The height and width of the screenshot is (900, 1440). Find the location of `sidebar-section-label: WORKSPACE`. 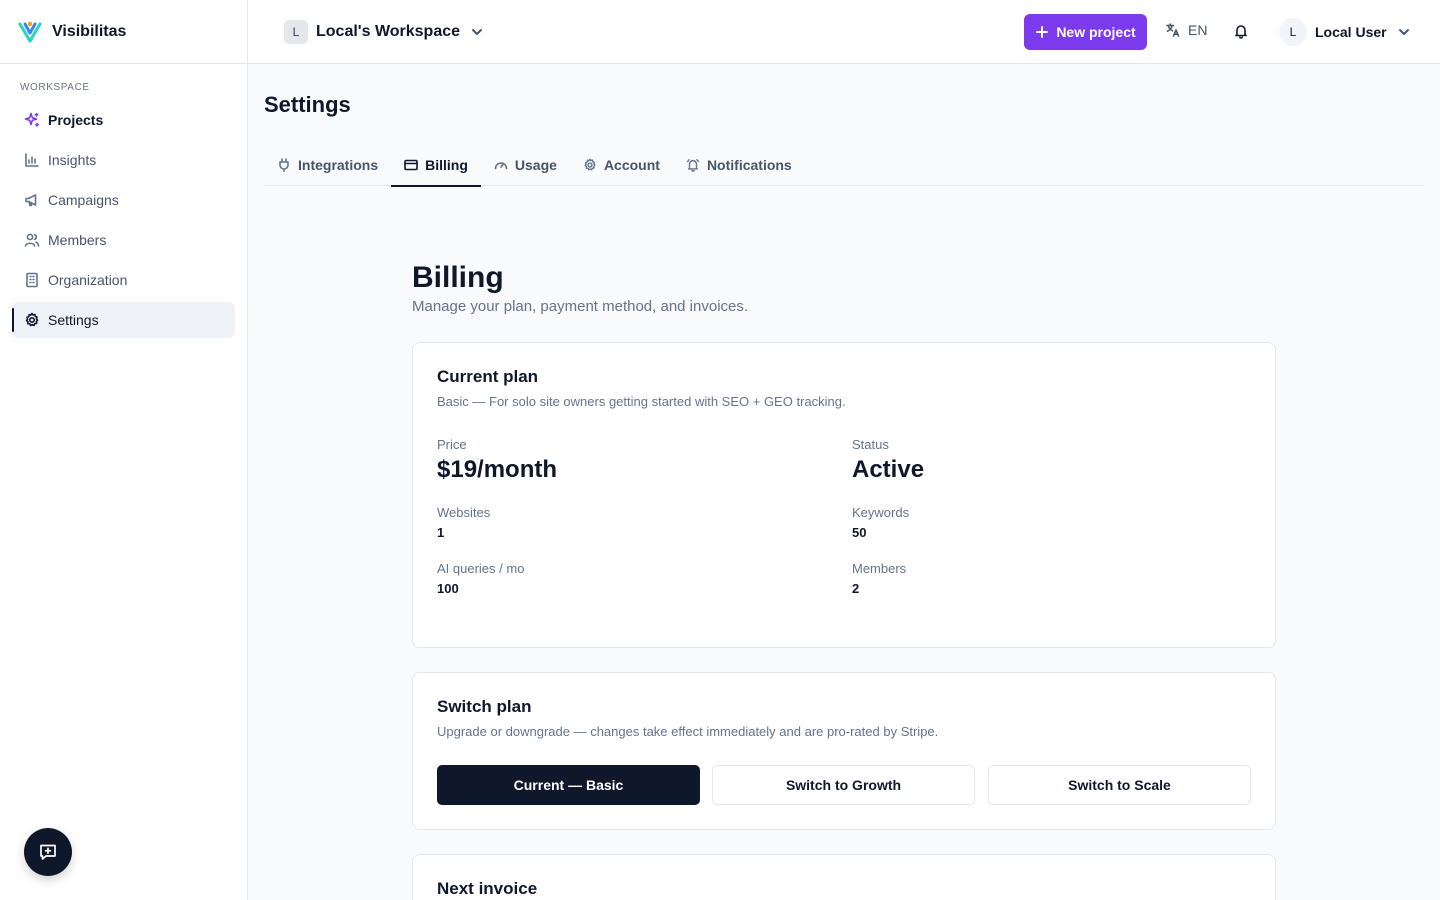

sidebar-section-label: WORKSPACE is located at coordinates (55, 87).